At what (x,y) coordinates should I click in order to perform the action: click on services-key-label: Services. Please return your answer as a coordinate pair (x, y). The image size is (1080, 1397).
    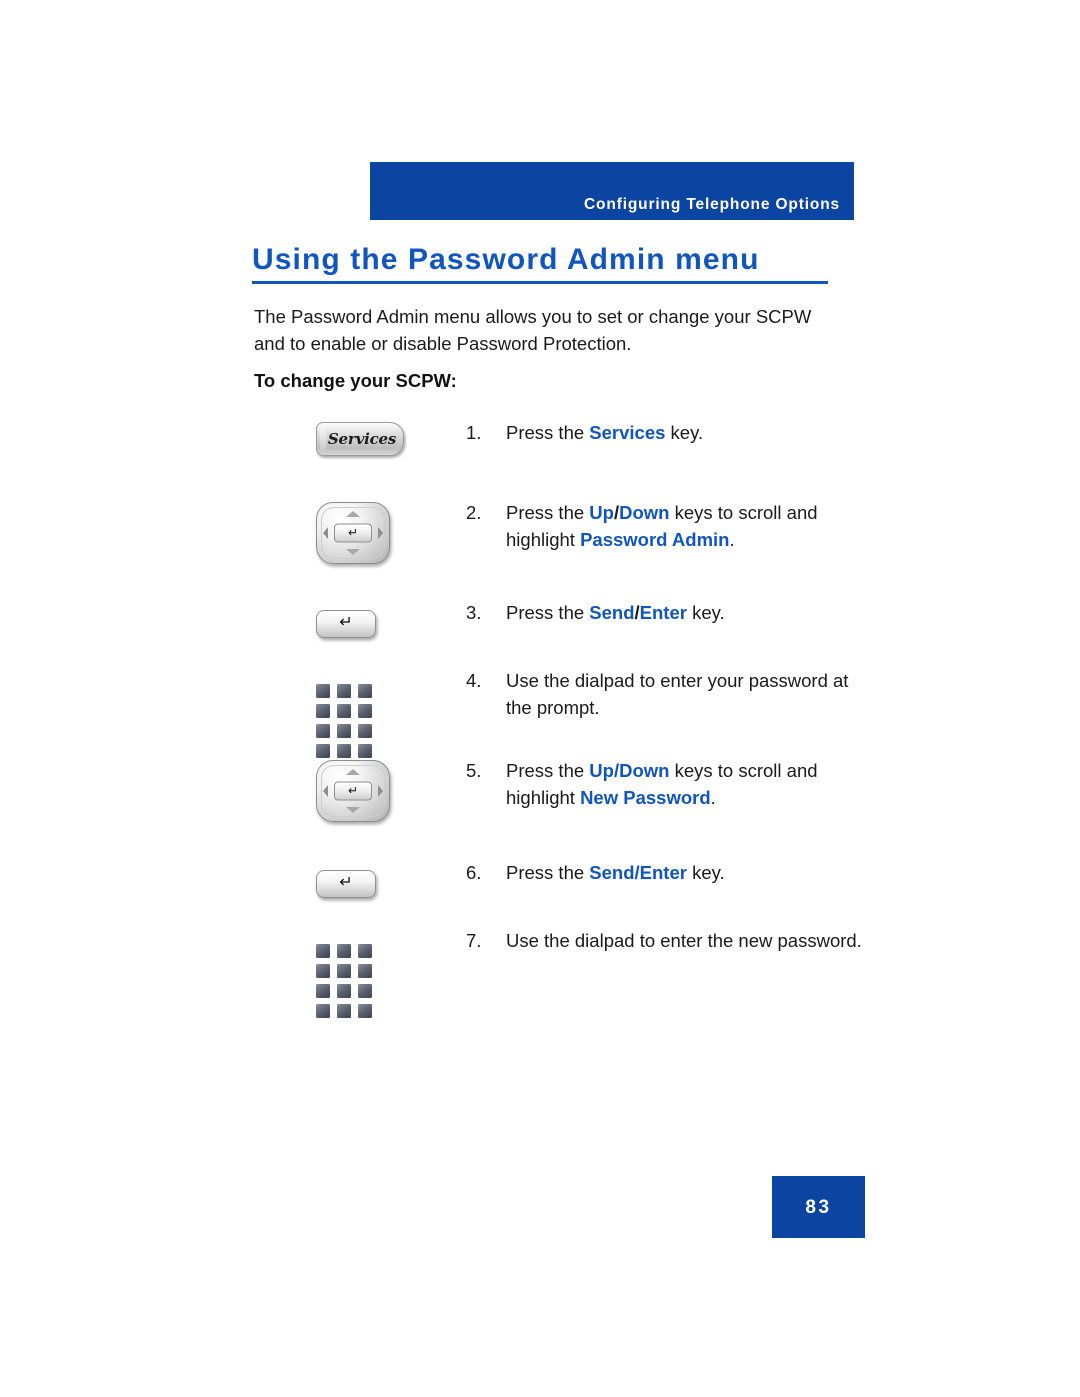
    Looking at the image, I should click on (362, 439).